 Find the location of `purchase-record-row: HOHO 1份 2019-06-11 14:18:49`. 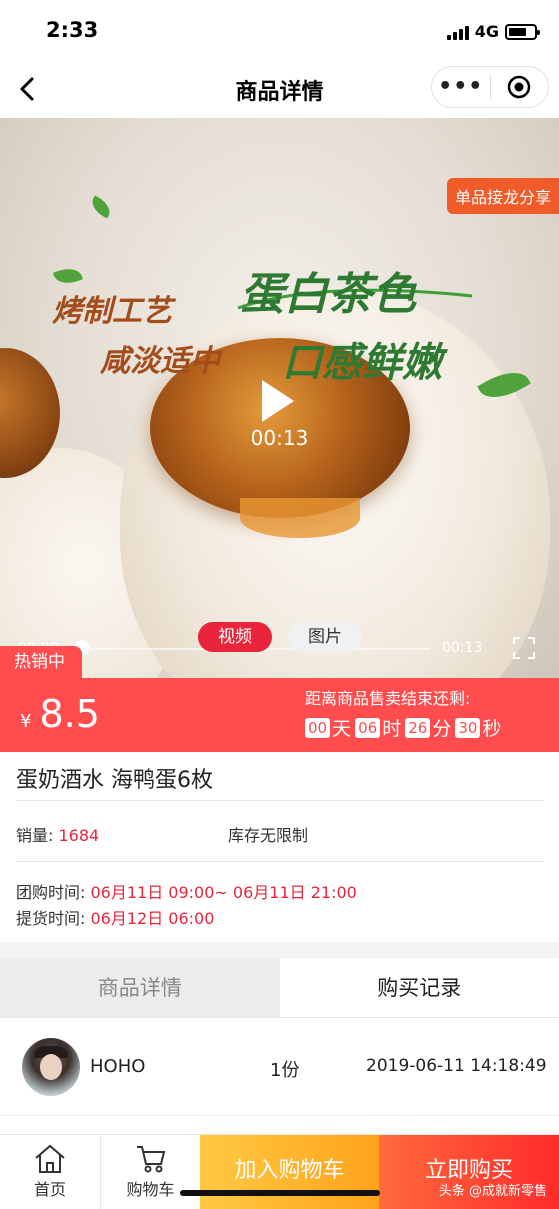

purchase-record-row: HOHO 1份 2019-06-11 14:18:49 is located at coordinates (279, 1067).